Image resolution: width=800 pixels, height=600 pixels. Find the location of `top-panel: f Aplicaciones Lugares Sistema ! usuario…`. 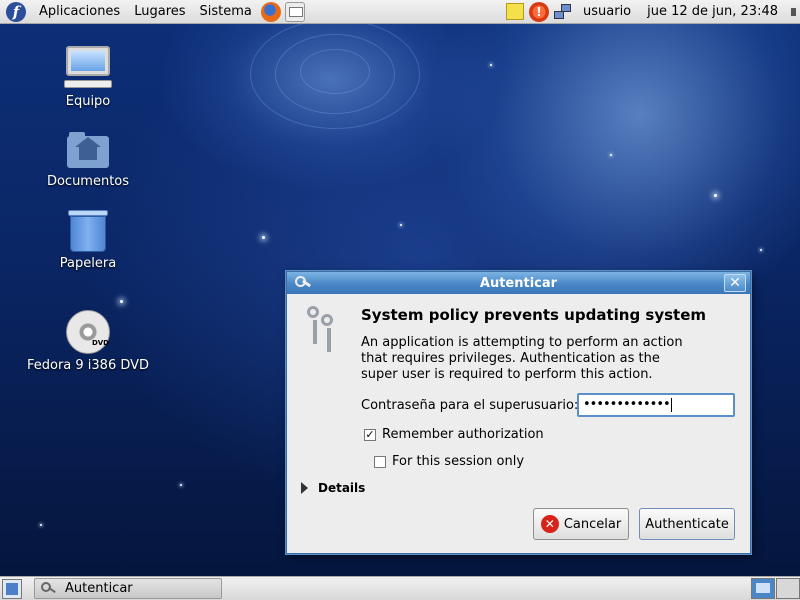

top-panel: f Aplicaciones Lugares Sistema ! usuario… is located at coordinates (400, 12).